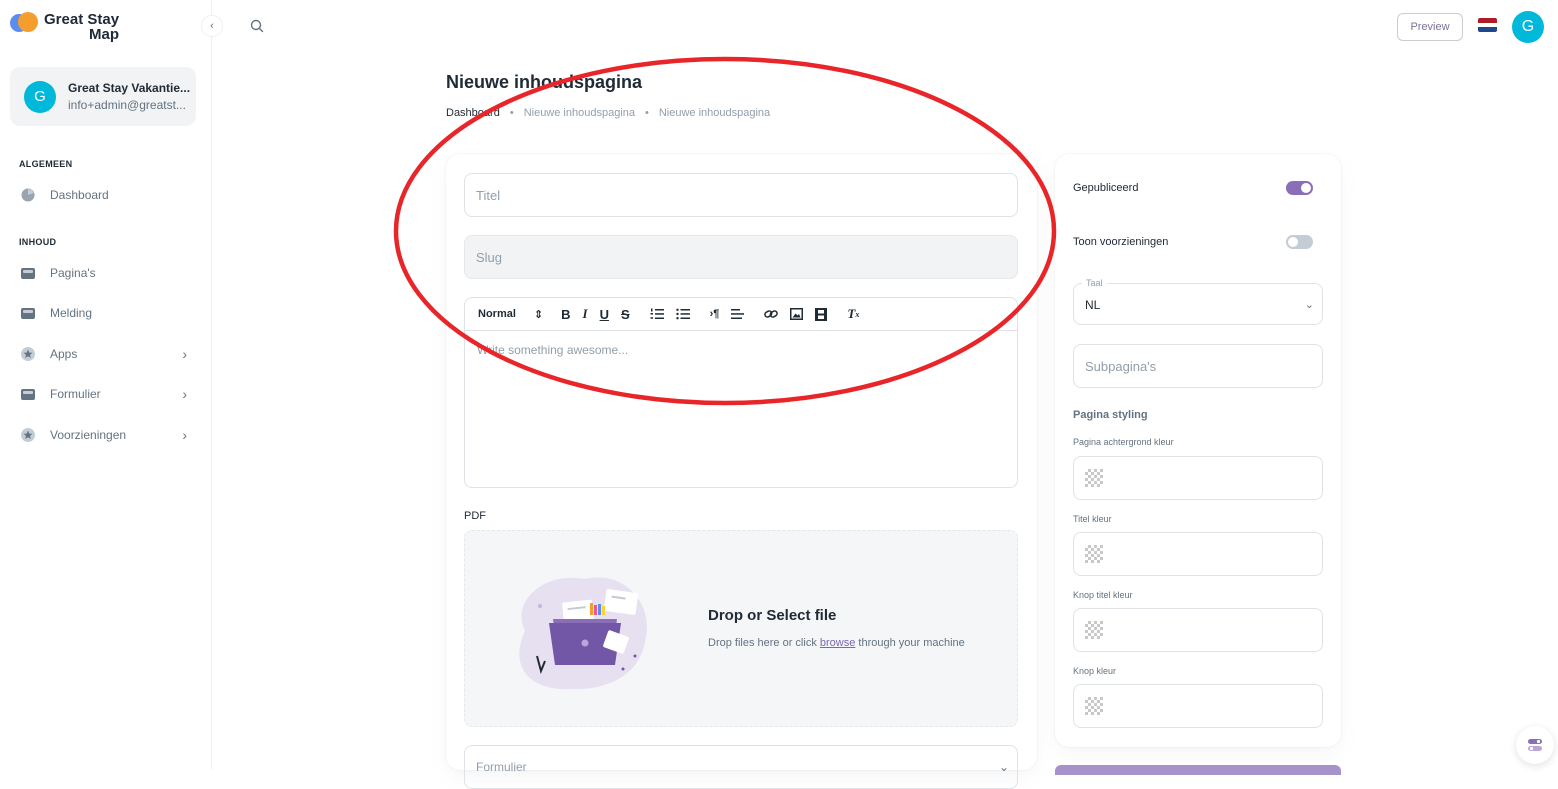 This screenshot has width=1558, height=789. I want to click on language-select: Taal NL ⌄, so click(1198, 301).